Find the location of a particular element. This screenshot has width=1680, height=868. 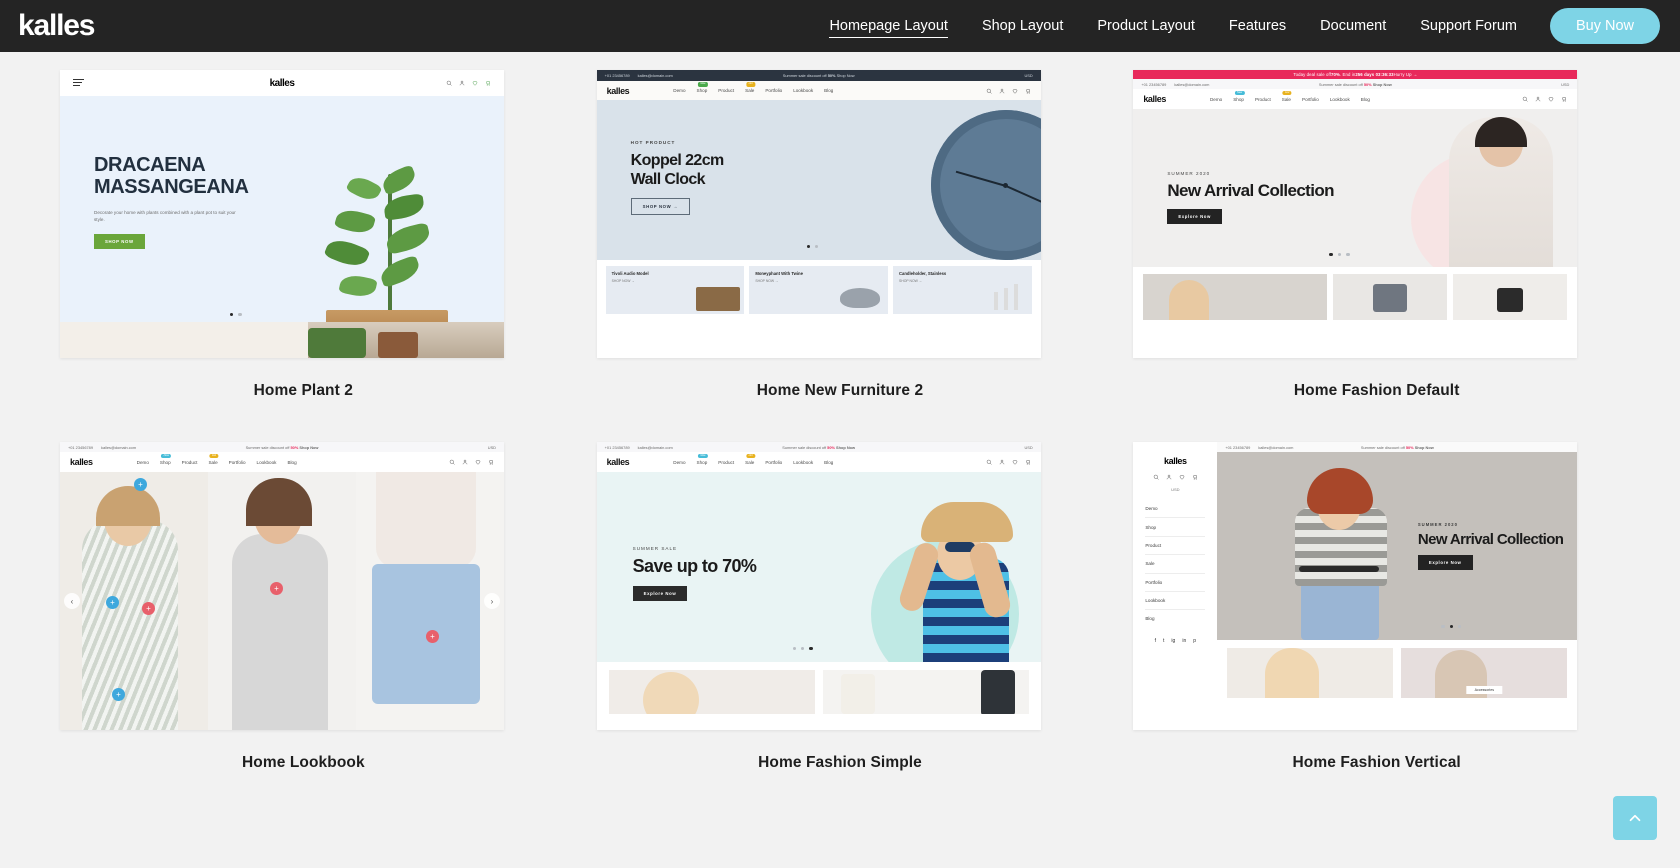

nav-item-product-layout: Product Layout is located at coordinates (1146, 26).